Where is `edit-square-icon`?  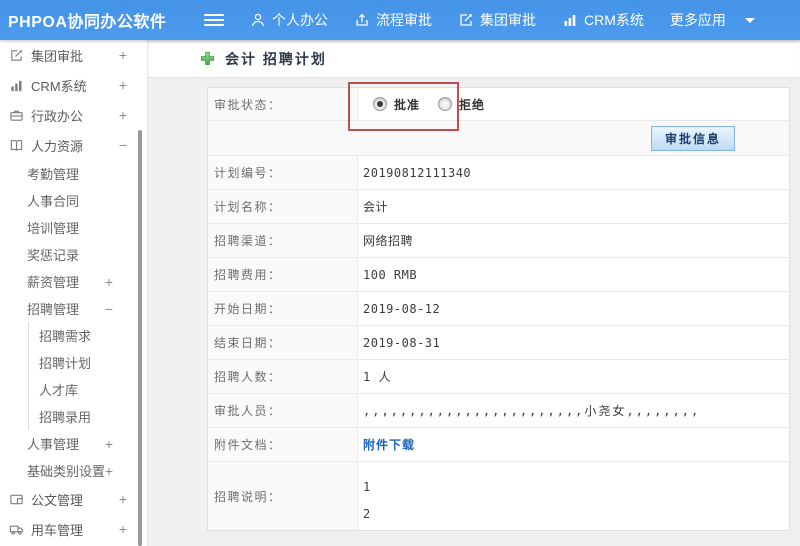 edit-square-icon is located at coordinates (16, 55).